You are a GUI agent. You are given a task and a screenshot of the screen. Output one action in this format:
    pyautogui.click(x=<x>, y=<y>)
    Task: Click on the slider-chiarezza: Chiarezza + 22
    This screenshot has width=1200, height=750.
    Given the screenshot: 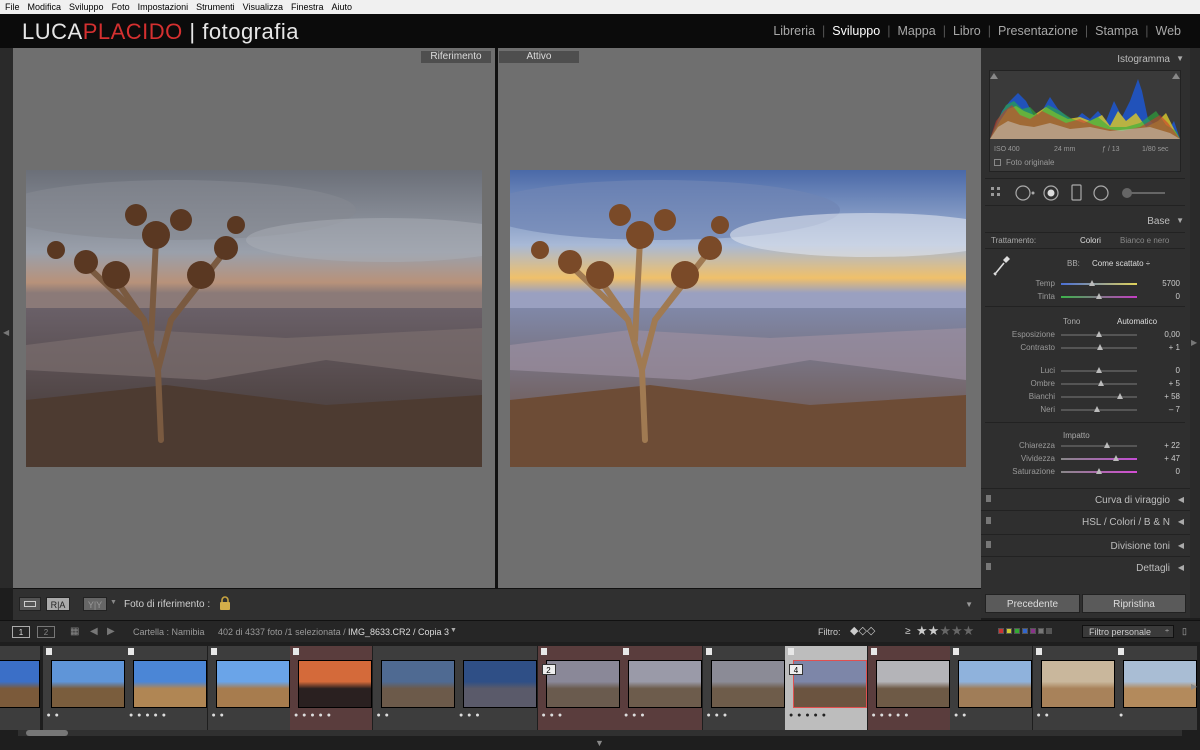 What is the action you would take?
    pyautogui.click(x=1085, y=447)
    